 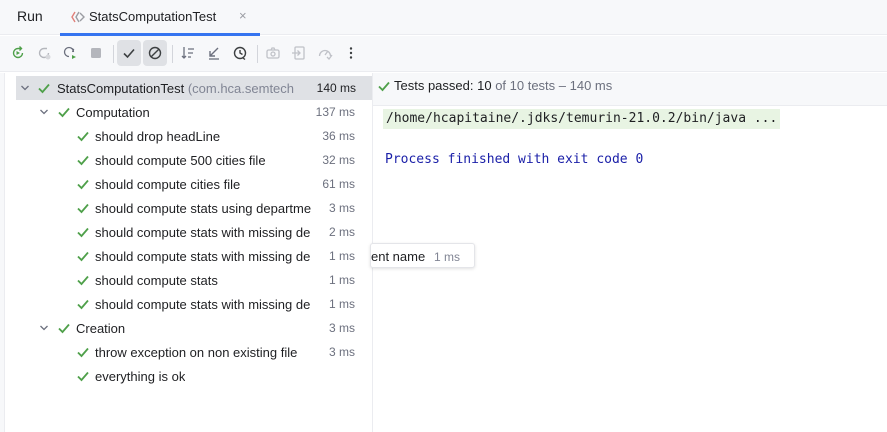 I want to click on tree-row-test: should compute cities file 61 ms, so click(x=188, y=184).